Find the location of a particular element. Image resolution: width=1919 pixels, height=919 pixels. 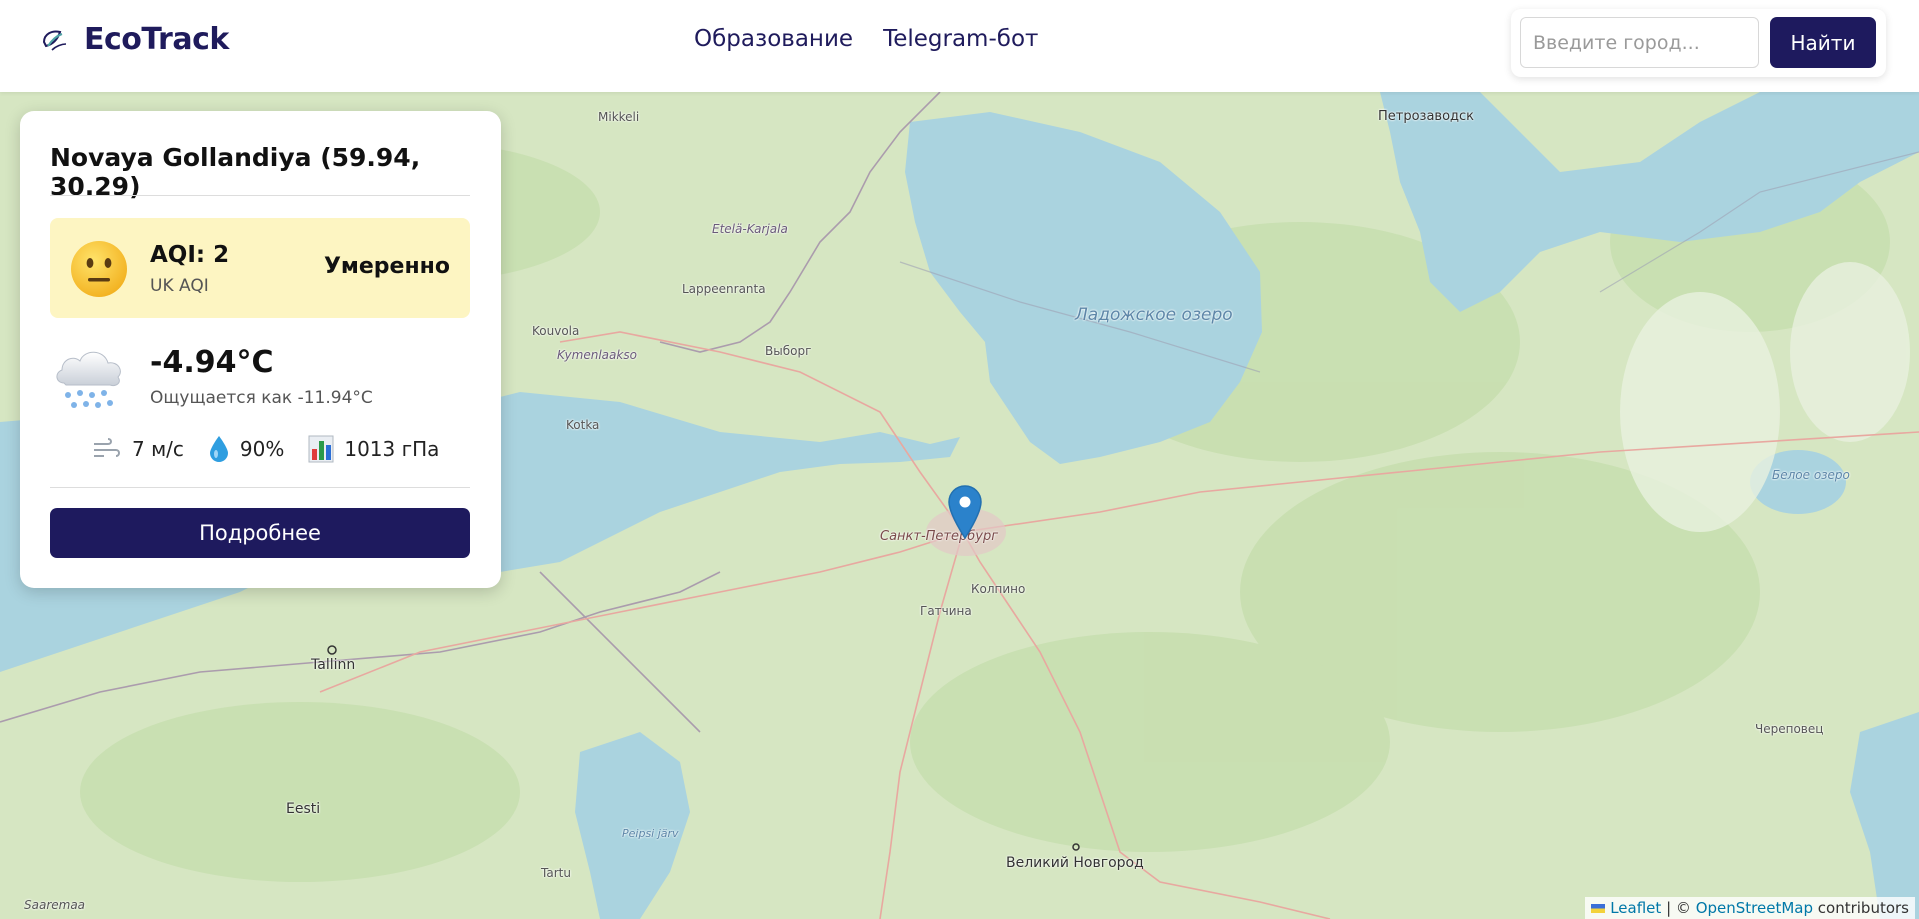

map-label-vyborg: Выборг is located at coordinates (788, 351).